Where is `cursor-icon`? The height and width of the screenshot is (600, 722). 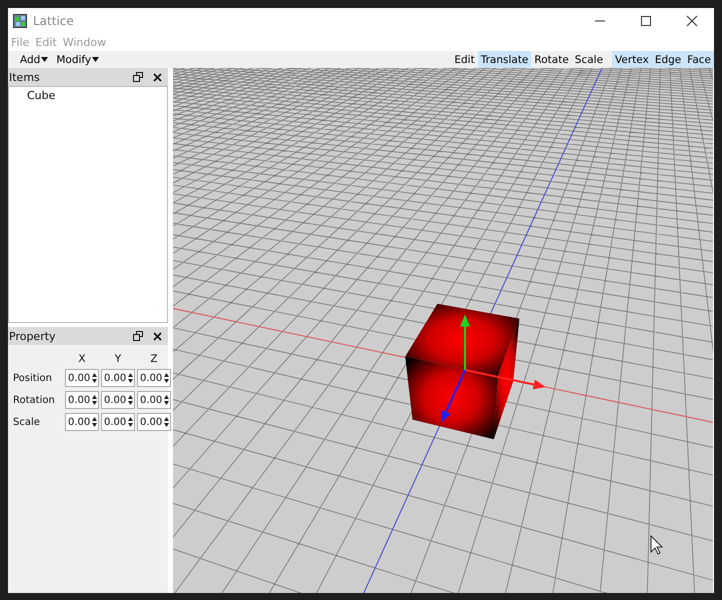 cursor-icon is located at coordinates (656, 545).